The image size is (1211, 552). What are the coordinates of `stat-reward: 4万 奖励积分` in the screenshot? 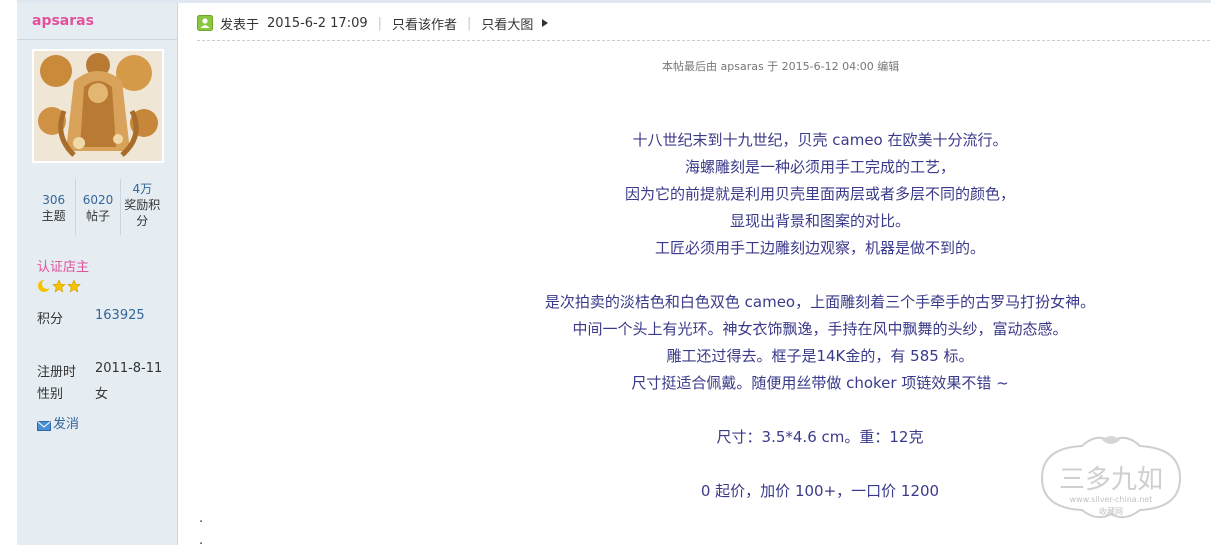 It's located at (141, 207).